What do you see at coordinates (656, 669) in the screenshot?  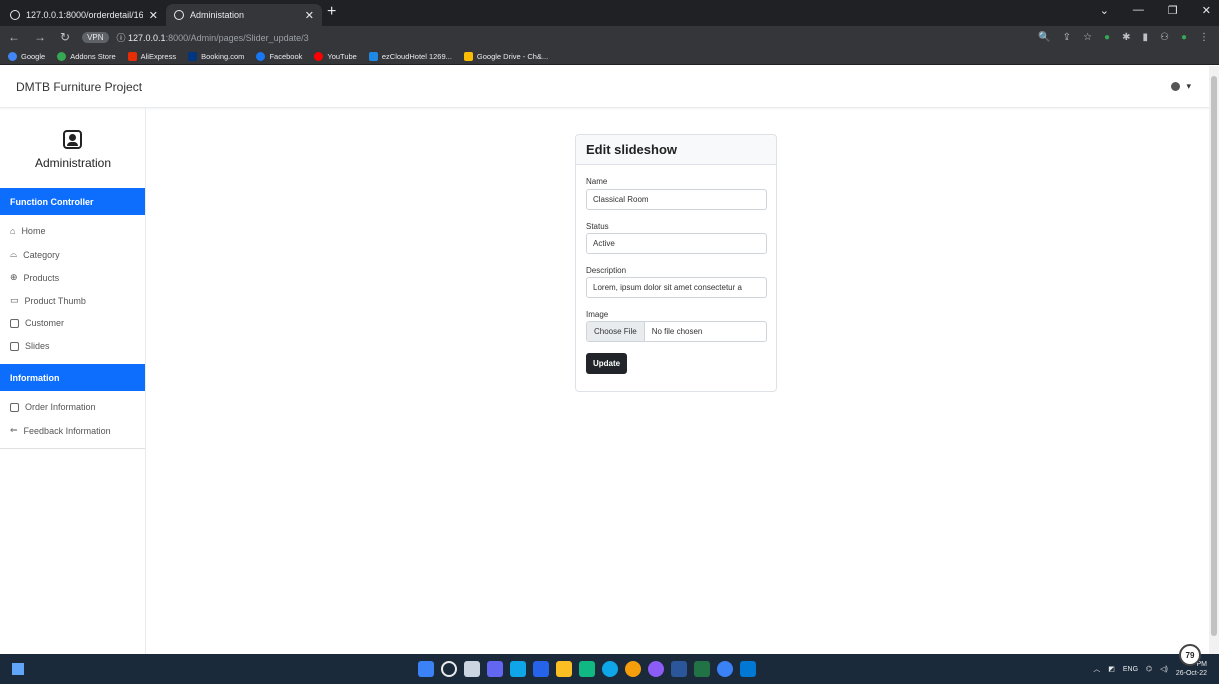 I see `viber-icon` at bounding box center [656, 669].